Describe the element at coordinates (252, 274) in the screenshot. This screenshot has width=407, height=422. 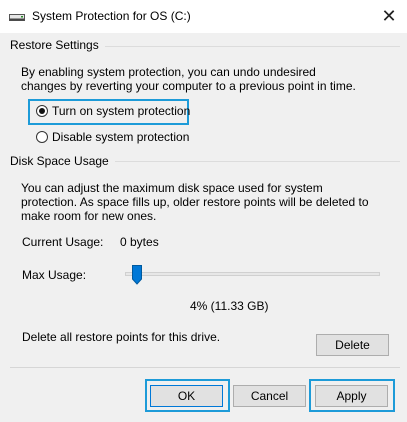
I see `max-usage-slider-track` at that location.